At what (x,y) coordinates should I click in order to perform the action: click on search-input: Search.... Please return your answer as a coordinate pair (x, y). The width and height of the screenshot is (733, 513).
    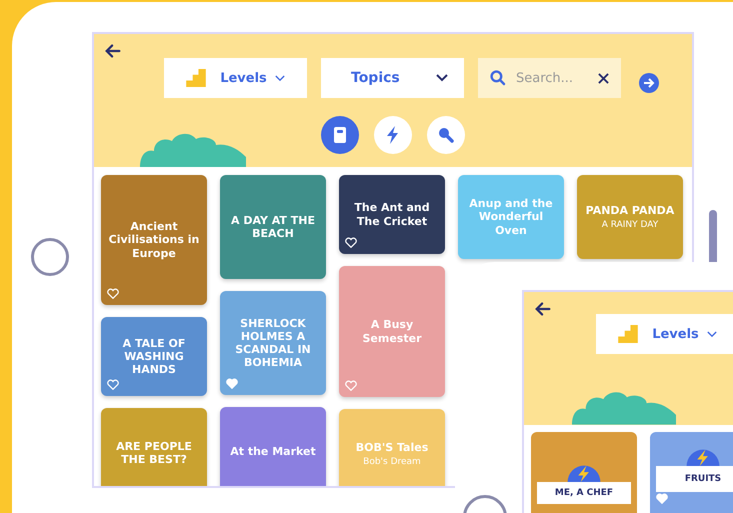
    Looking at the image, I should click on (552, 78).